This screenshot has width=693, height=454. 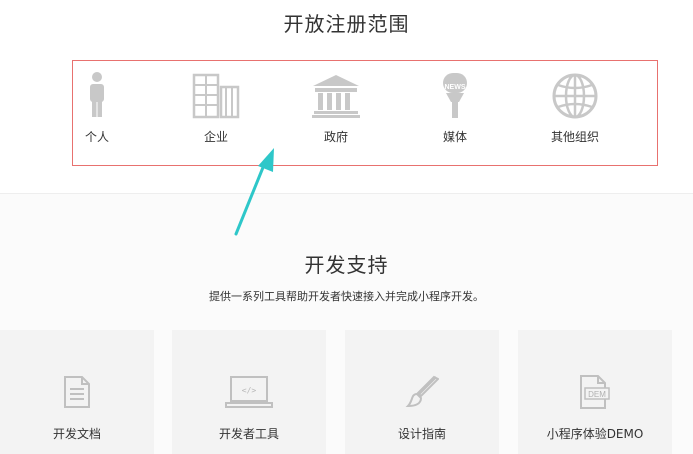 I want to click on annotation-arrow, so click(x=254, y=192).